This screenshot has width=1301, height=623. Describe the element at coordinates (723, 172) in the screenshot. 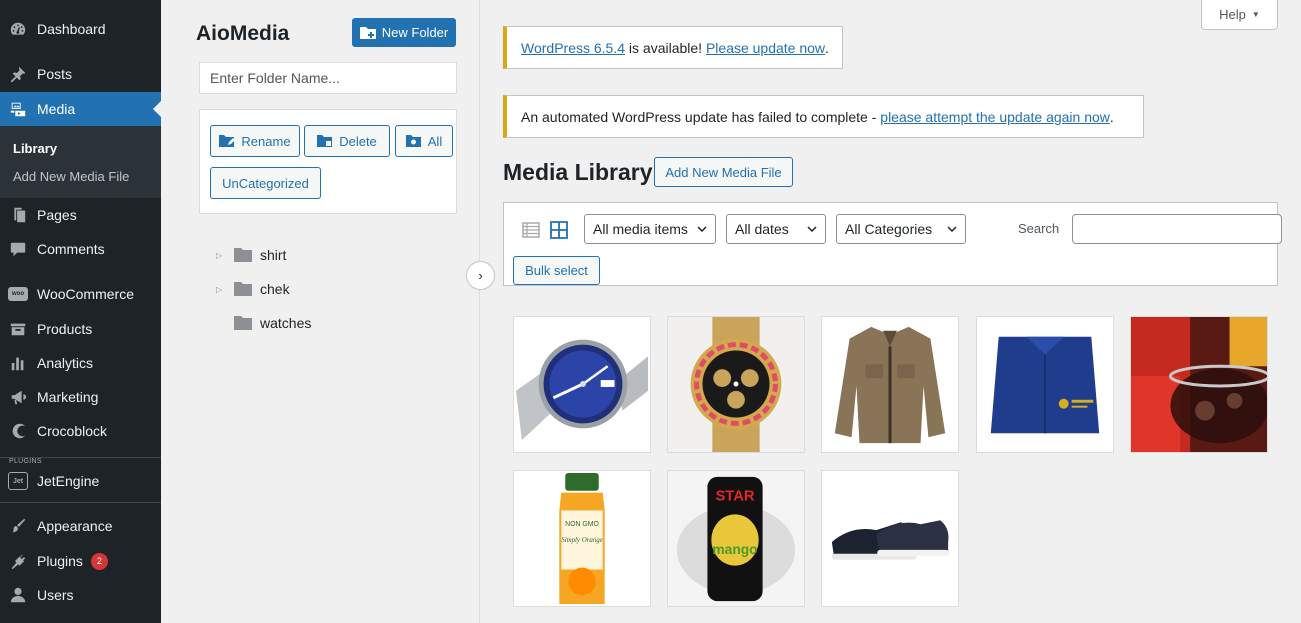

I see `add-new-media-button: Add New Media File` at that location.